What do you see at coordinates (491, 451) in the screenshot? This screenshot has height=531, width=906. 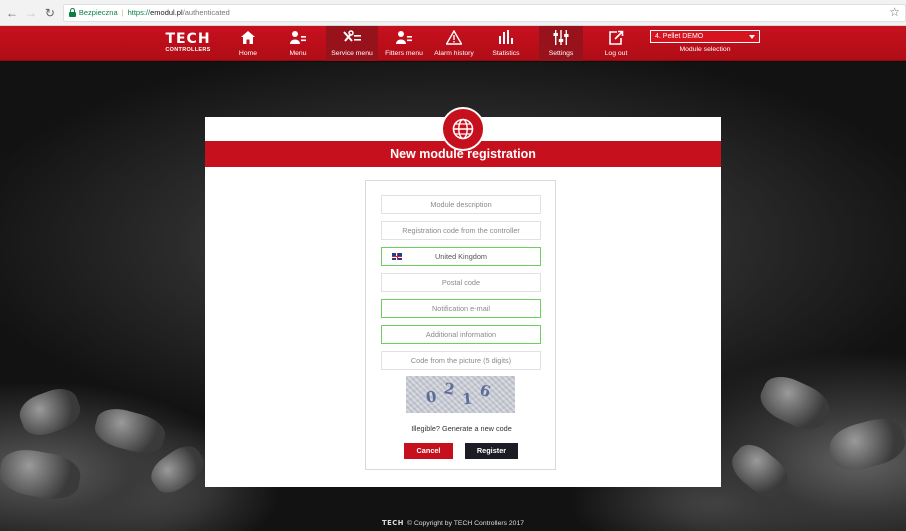 I see `register-button: Register` at bounding box center [491, 451].